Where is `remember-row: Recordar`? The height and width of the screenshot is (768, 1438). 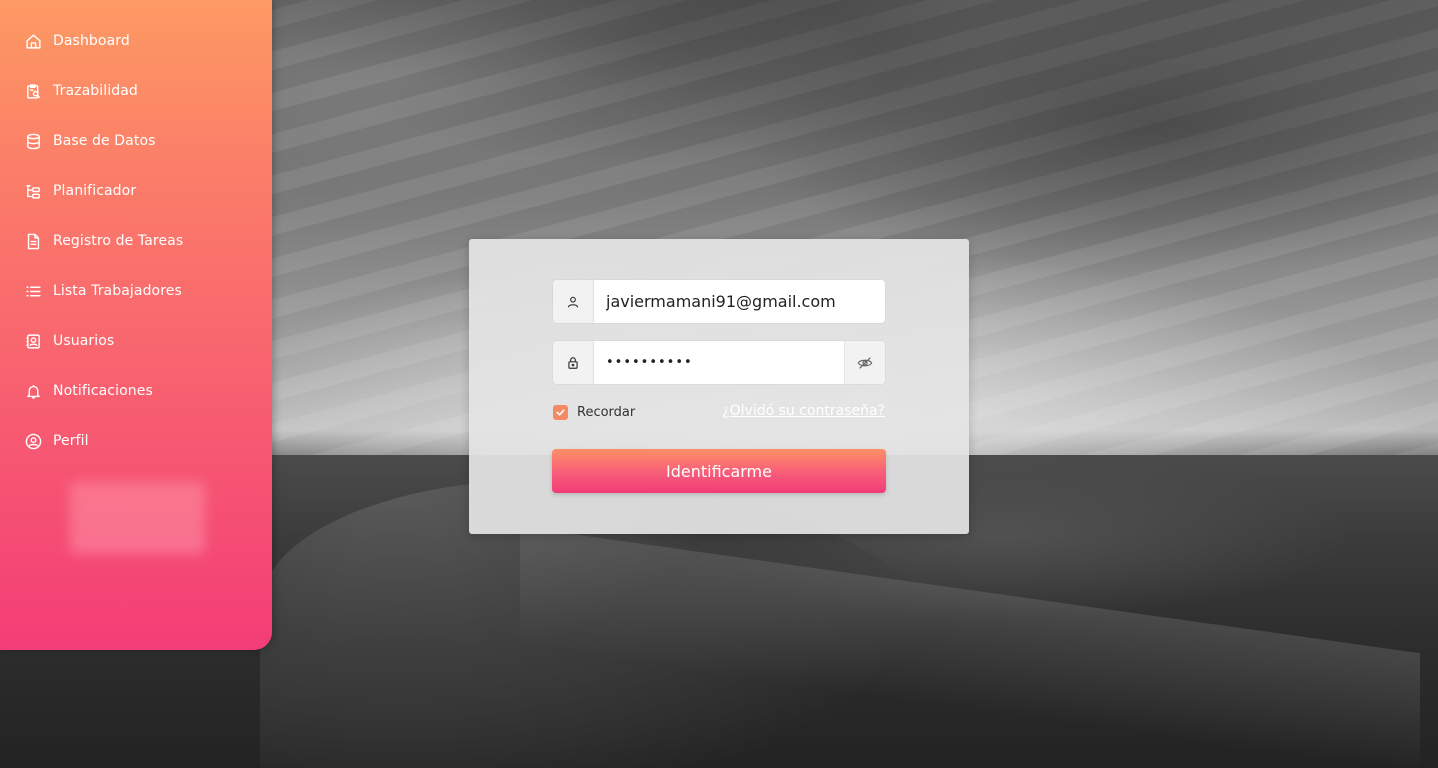 remember-row: Recordar is located at coordinates (594, 412).